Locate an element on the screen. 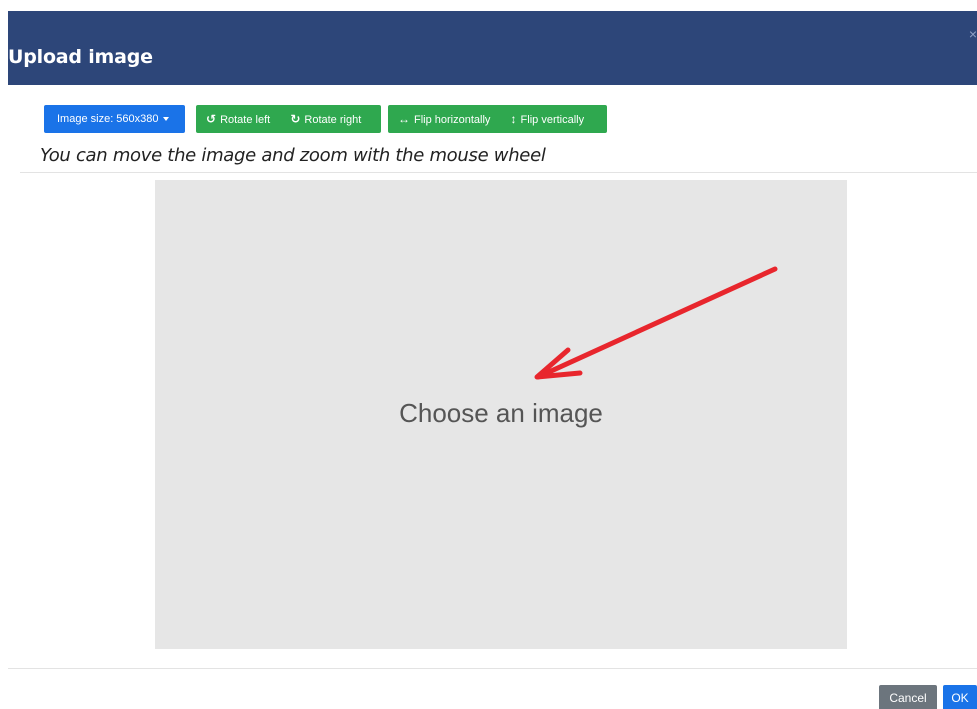  choose-image-placeholder: Choose an image is located at coordinates (501, 413).